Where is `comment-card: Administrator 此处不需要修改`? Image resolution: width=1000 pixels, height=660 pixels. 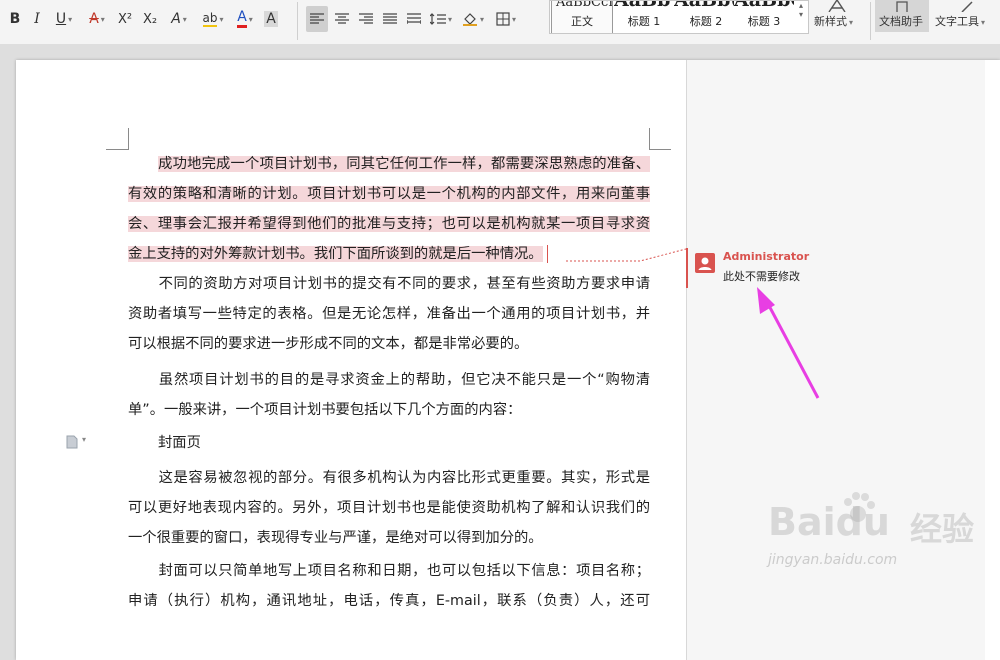
comment-card: Administrator 此处不需要修改 is located at coordinates (835, 268).